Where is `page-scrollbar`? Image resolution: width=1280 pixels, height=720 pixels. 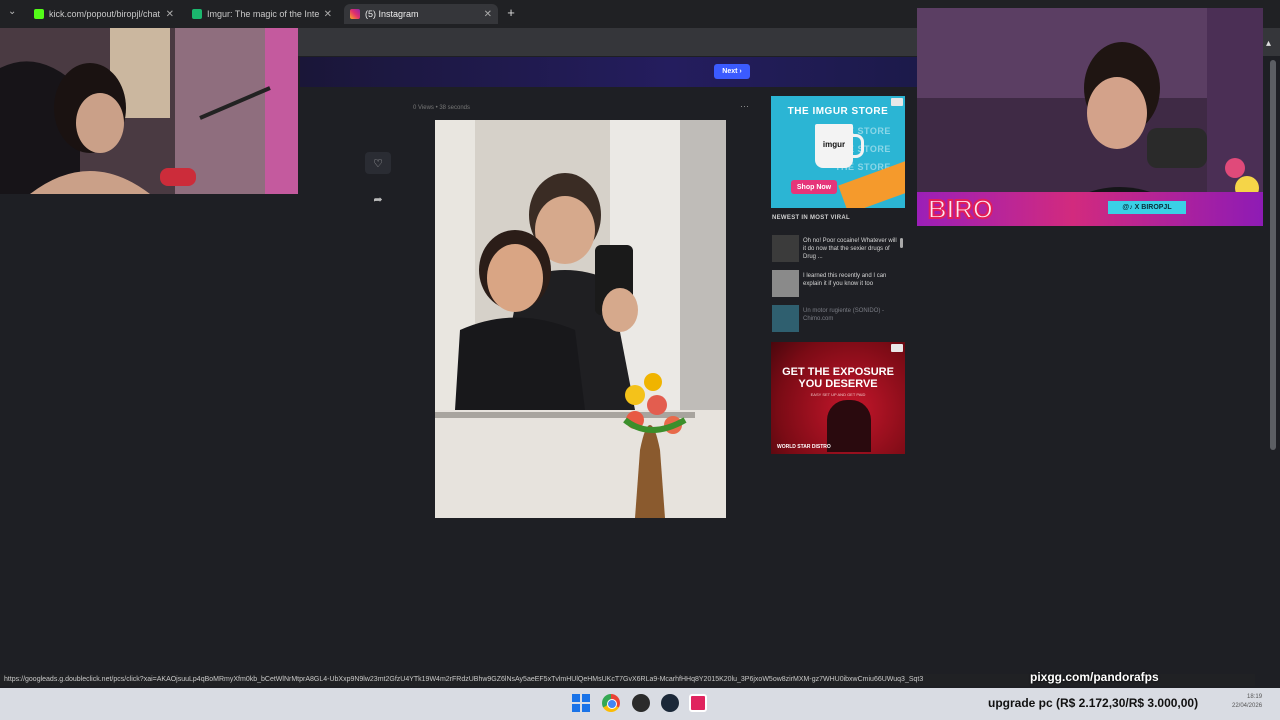
page-scrollbar is located at coordinates (1273, 255).